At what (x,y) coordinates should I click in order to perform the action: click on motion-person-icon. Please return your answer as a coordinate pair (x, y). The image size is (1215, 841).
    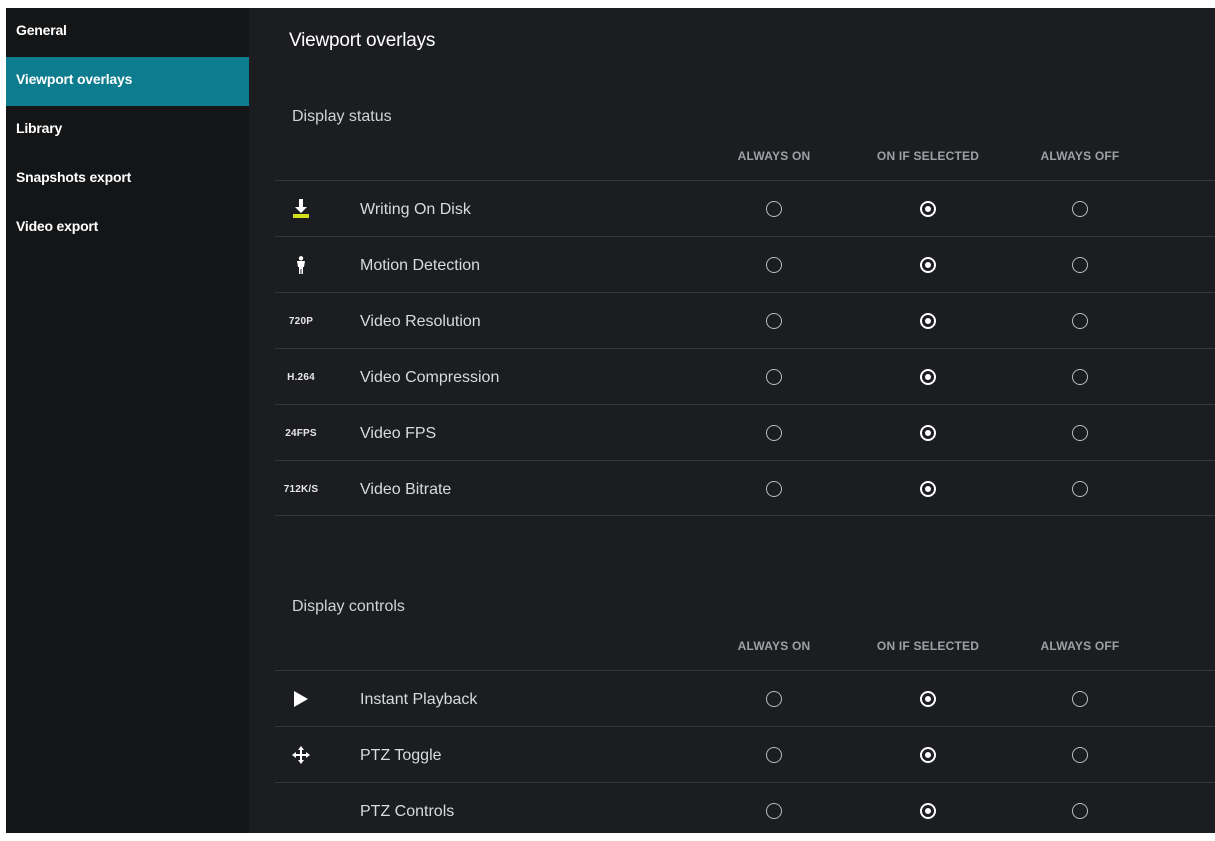
    Looking at the image, I should click on (301, 265).